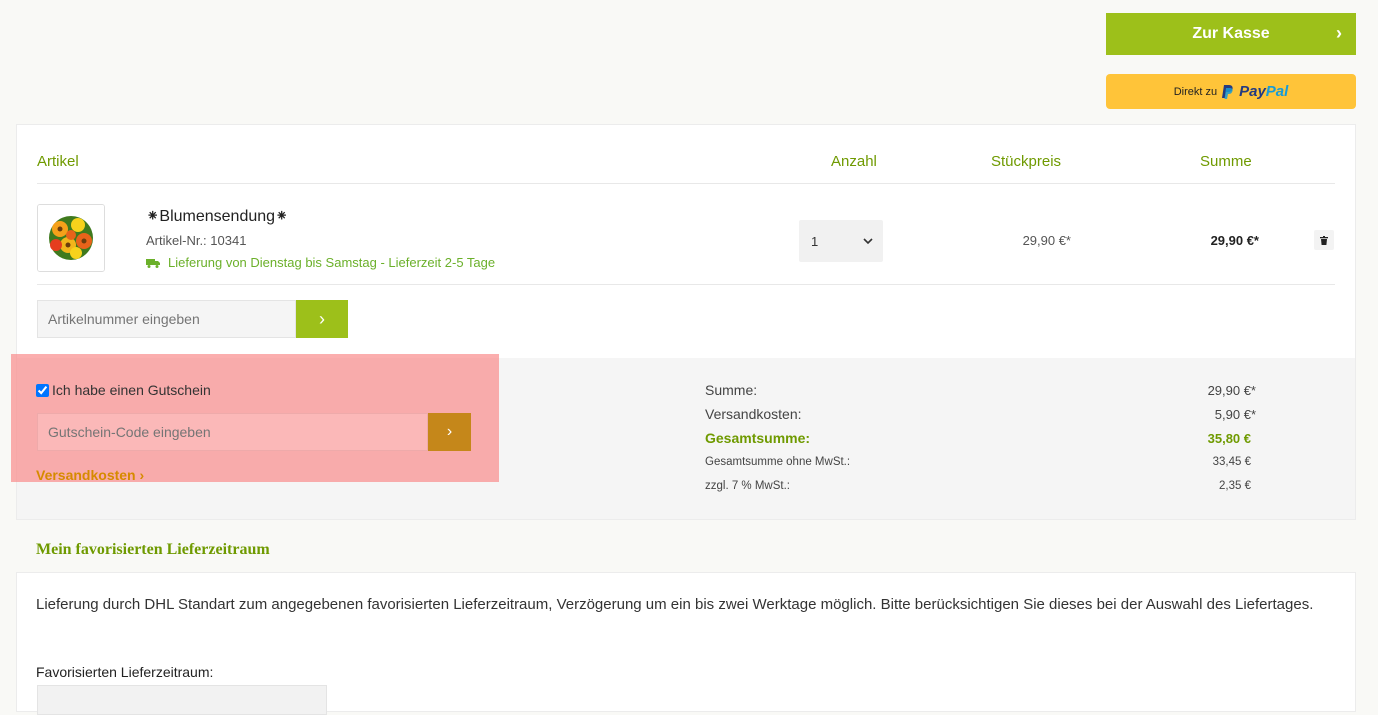 This screenshot has width=1378, height=715. What do you see at coordinates (1235, 414) in the screenshot?
I see `summary-shipping-value: 5,90 €*` at bounding box center [1235, 414].